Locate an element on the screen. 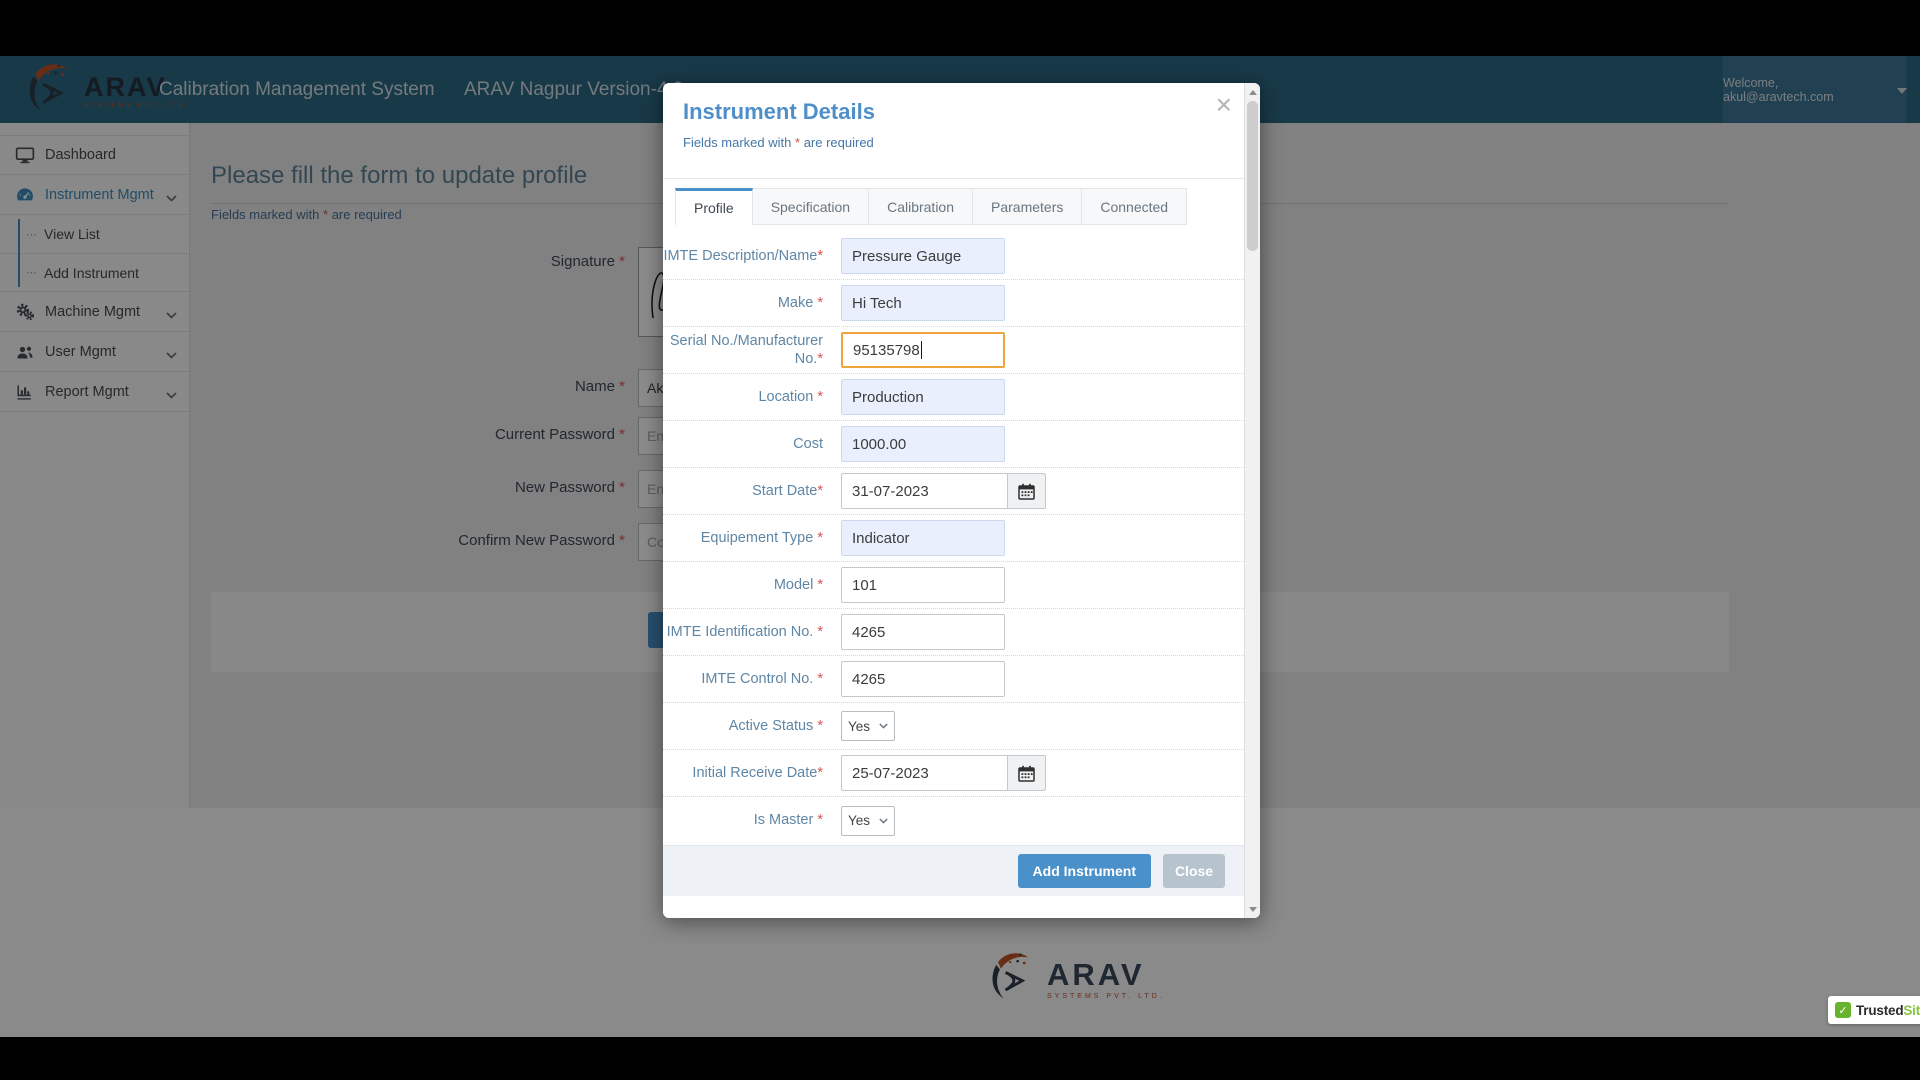 This screenshot has height=1080, width=1920. input-value: 31-07-2023 is located at coordinates (890, 491).